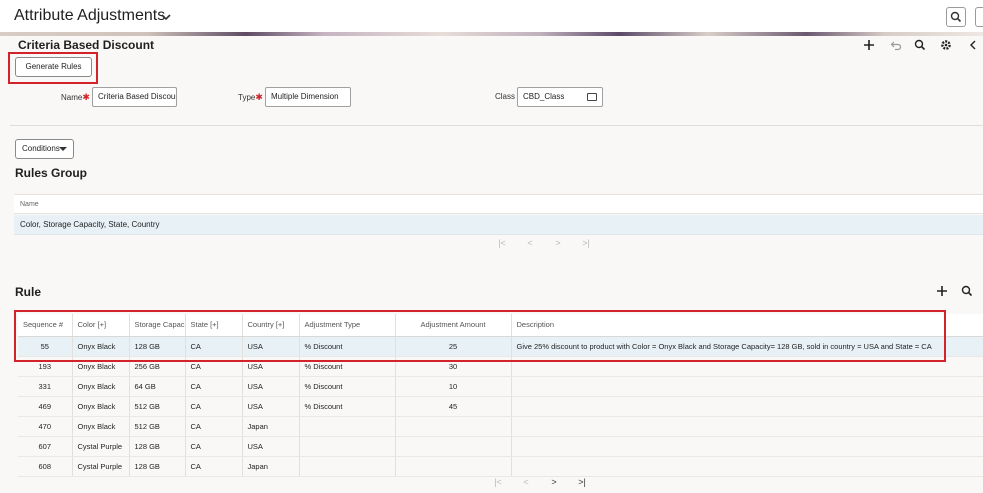  Describe the element at coordinates (45, 366) in the screenshot. I see `table-cell: 193` at that location.